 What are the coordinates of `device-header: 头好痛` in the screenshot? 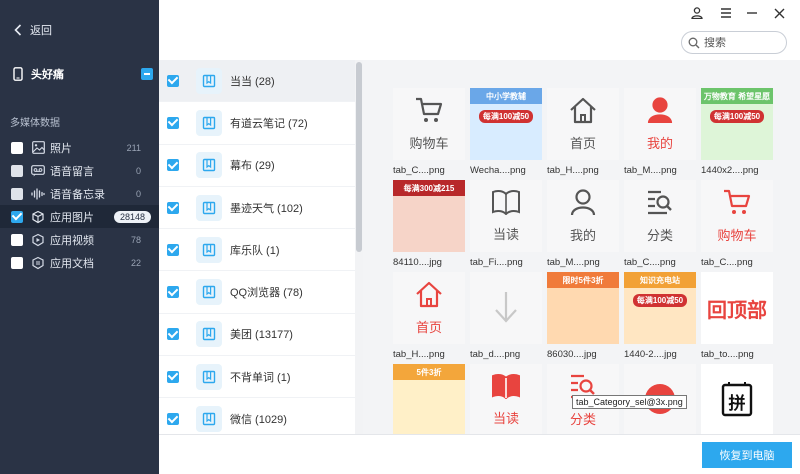 It's located at (79, 74).